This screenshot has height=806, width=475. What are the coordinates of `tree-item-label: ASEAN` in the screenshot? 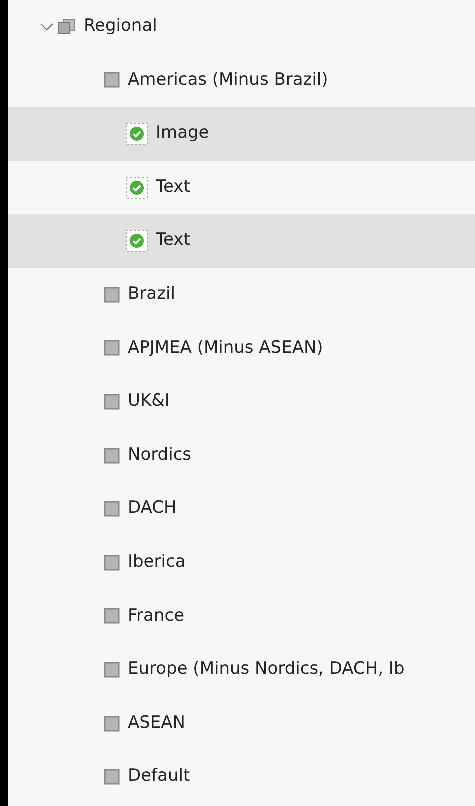 It's located at (157, 723).